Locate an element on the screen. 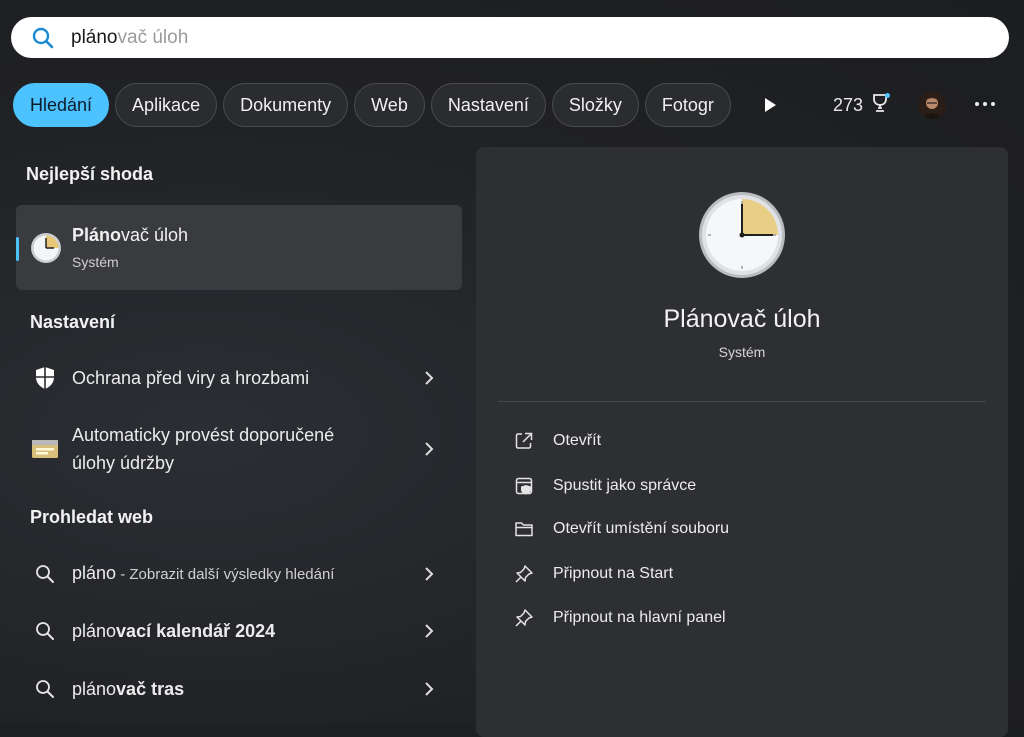  chip-apps: Aplikace is located at coordinates (166, 105).